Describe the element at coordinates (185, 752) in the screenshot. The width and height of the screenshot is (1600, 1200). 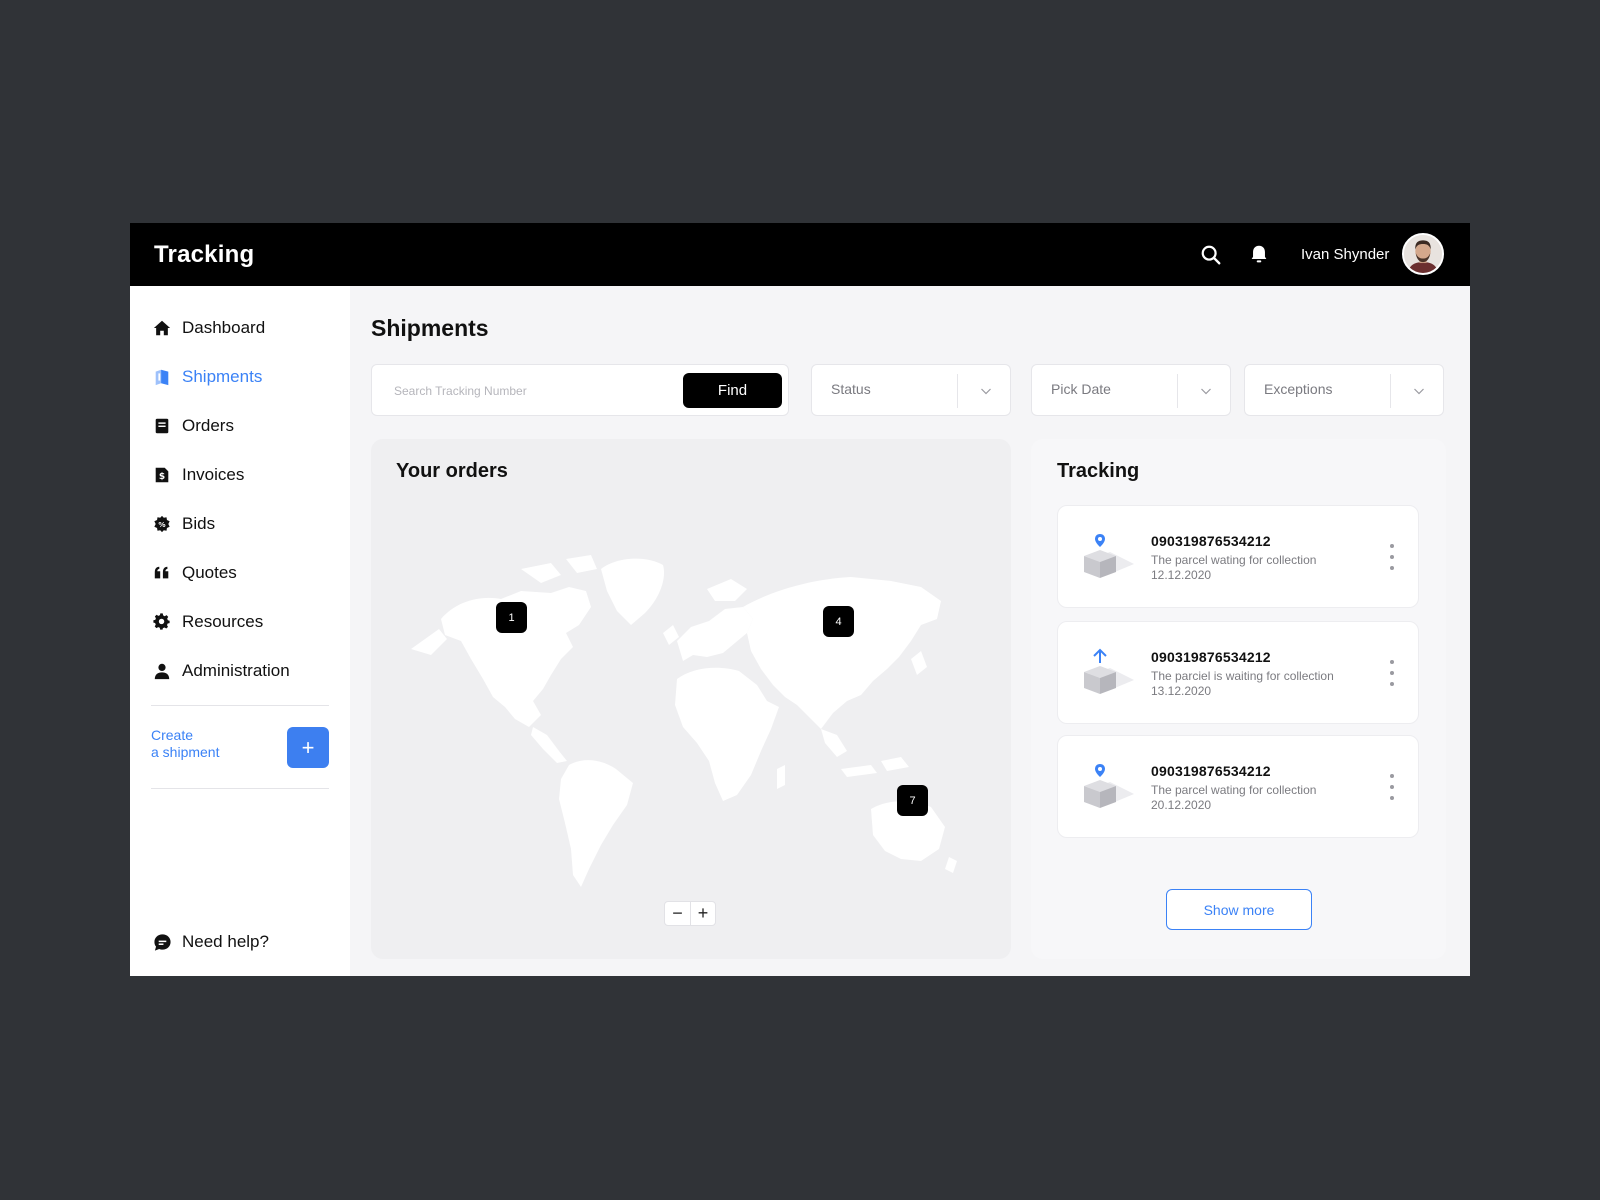
I see `create-line-2: a shipment` at that location.